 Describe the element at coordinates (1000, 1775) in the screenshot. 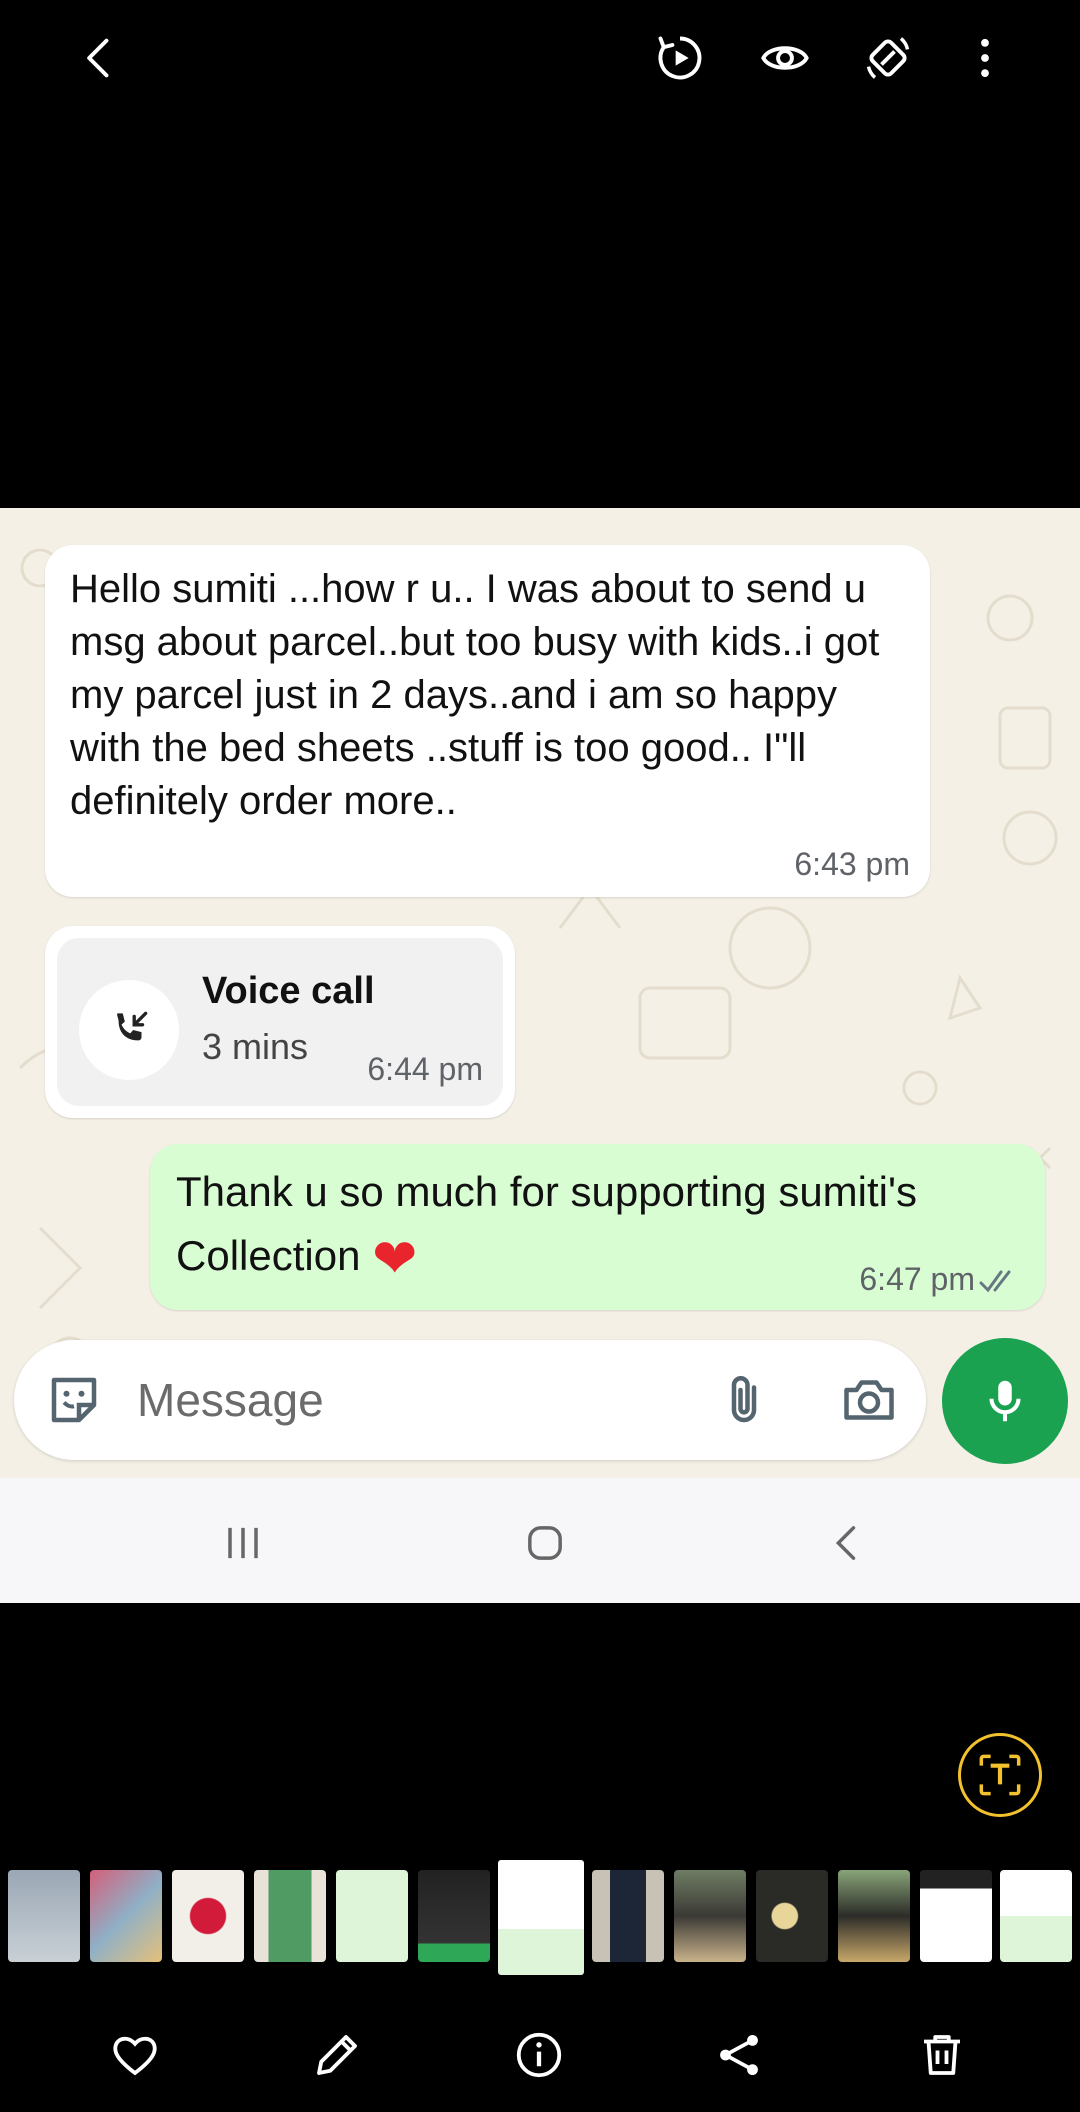

I see `text-extract-icon` at that location.